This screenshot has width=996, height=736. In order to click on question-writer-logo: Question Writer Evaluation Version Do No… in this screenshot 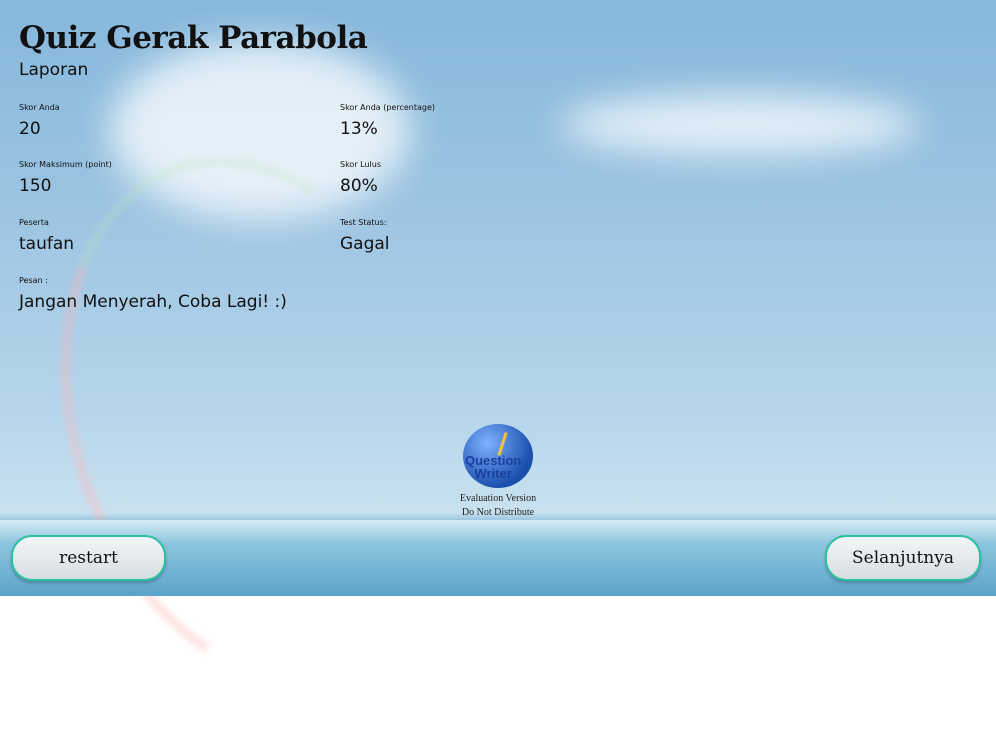, I will do `click(498, 472)`.